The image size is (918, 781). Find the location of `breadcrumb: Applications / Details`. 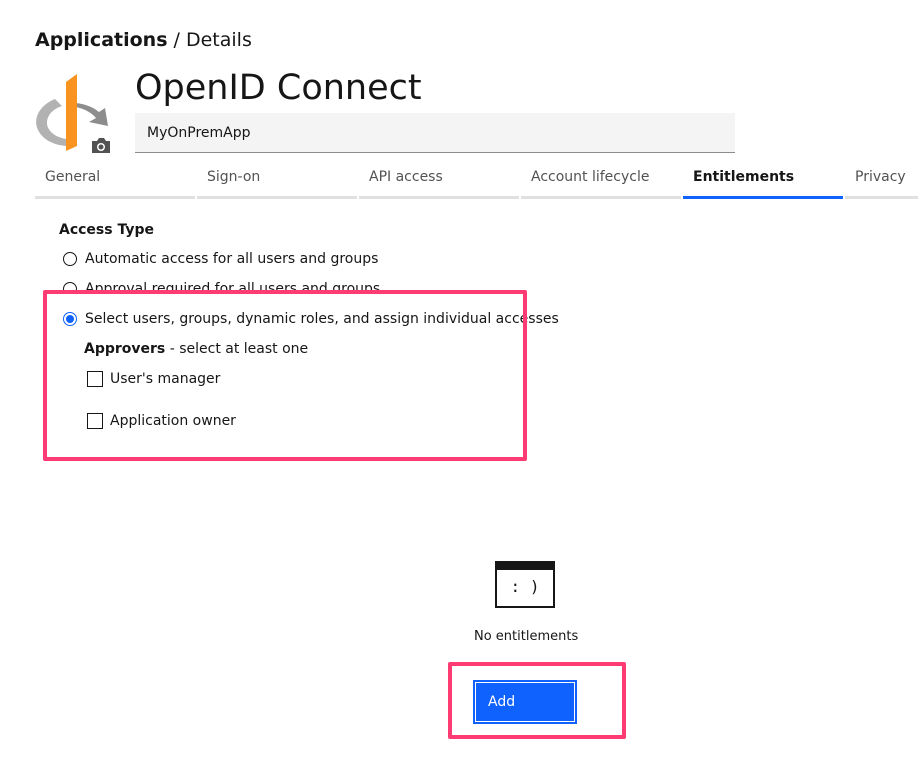

breadcrumb: Applications / Details is located at coordinates (143, 40).